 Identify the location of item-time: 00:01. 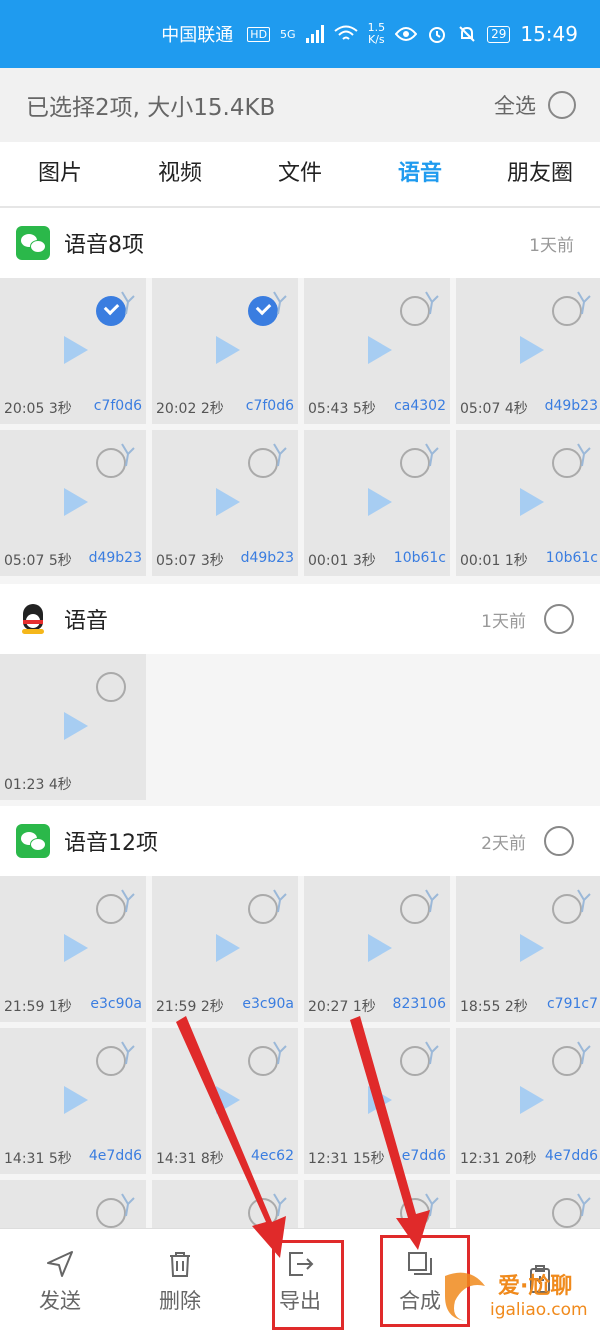
(480, 561).